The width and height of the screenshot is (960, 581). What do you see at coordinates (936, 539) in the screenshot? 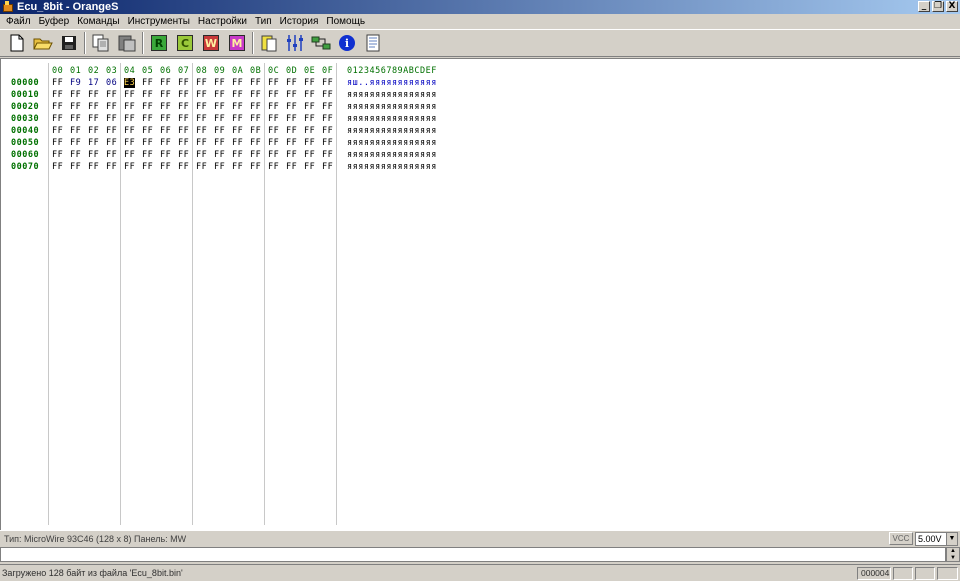
I see `voltage-select: 5.00V ▼` at bounding box center [936, 539].